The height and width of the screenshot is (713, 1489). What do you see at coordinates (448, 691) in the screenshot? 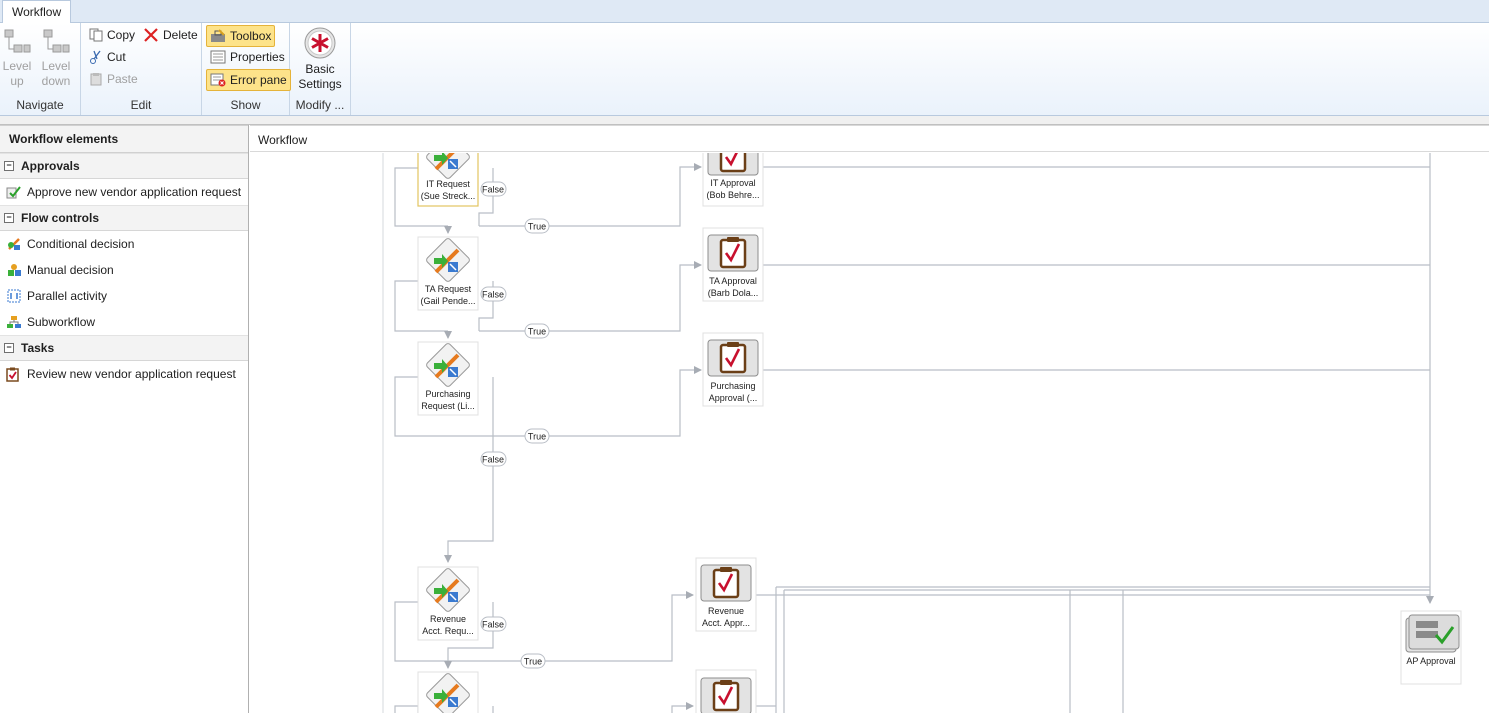
I see `decision-node-partial` at bounding box center [448, 691].